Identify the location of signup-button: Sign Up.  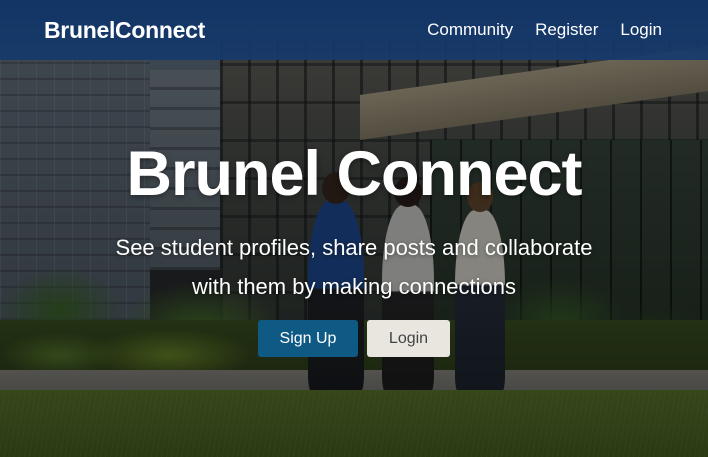
(308, 338).